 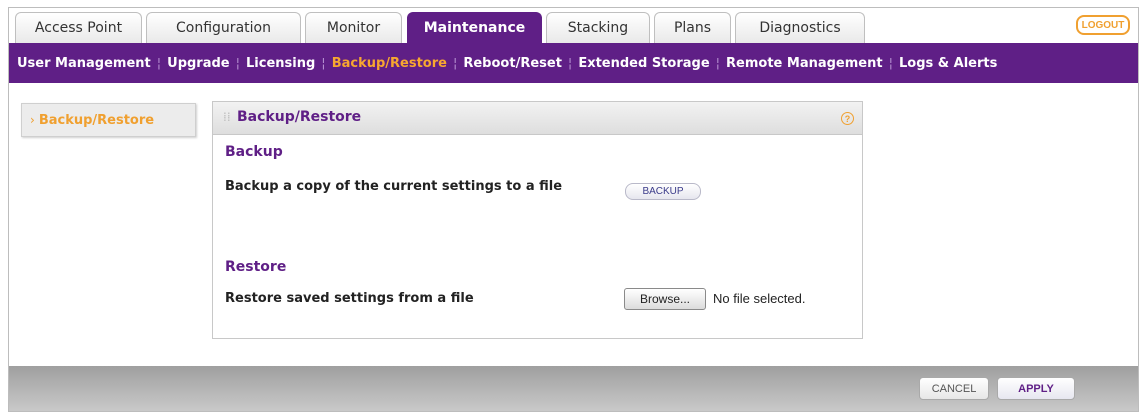 What do you see at coordinates (349, 298) in the screenshot?
I see `restore-description: Restore saved settings from a file` at bounding box center [349, 298].